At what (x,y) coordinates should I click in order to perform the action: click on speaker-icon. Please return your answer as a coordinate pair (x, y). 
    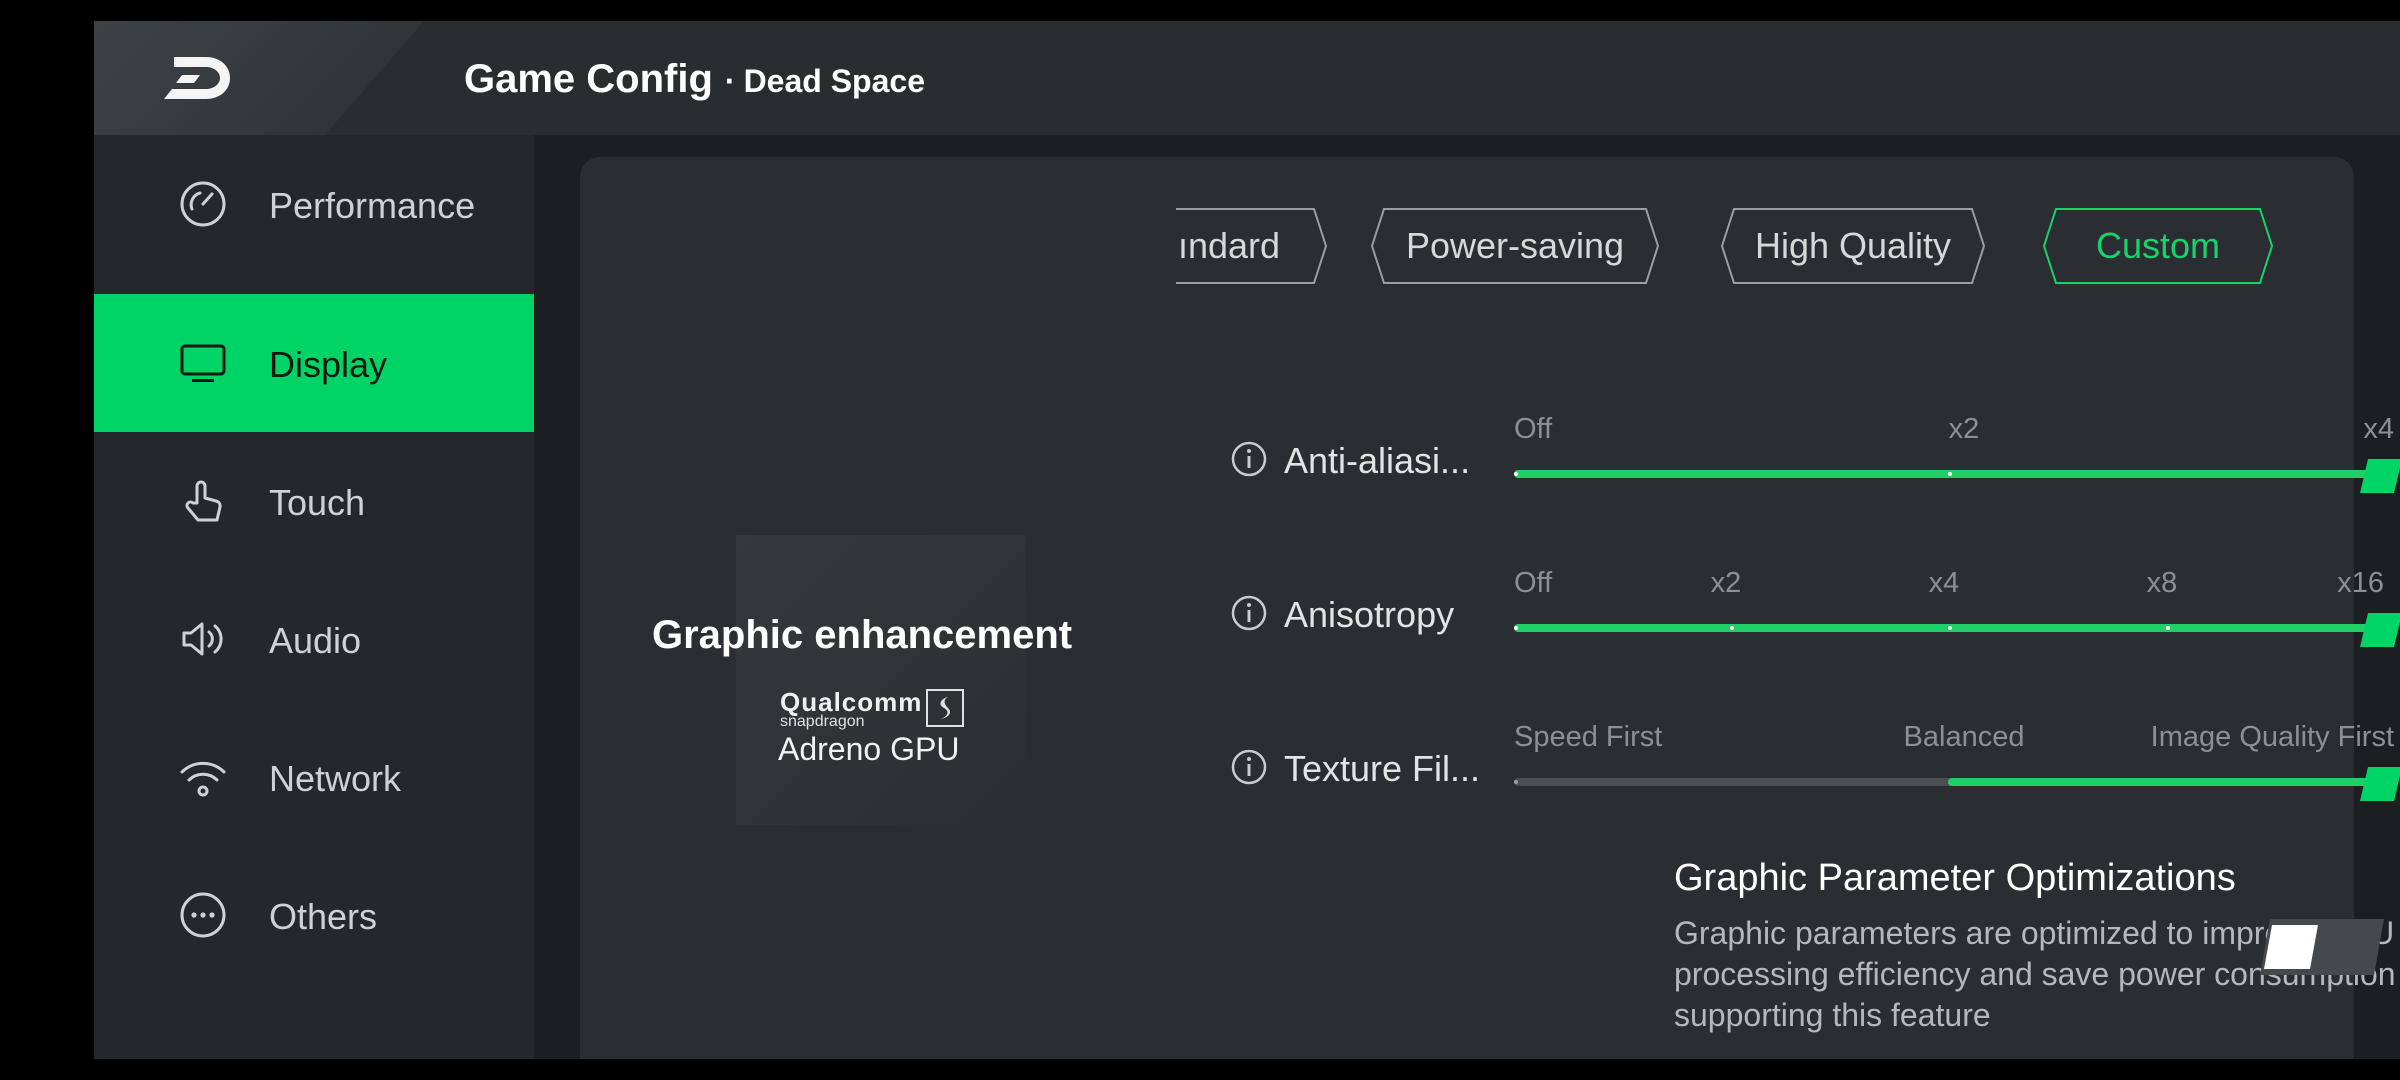
    Looking at the image, I should click on (202, 639).